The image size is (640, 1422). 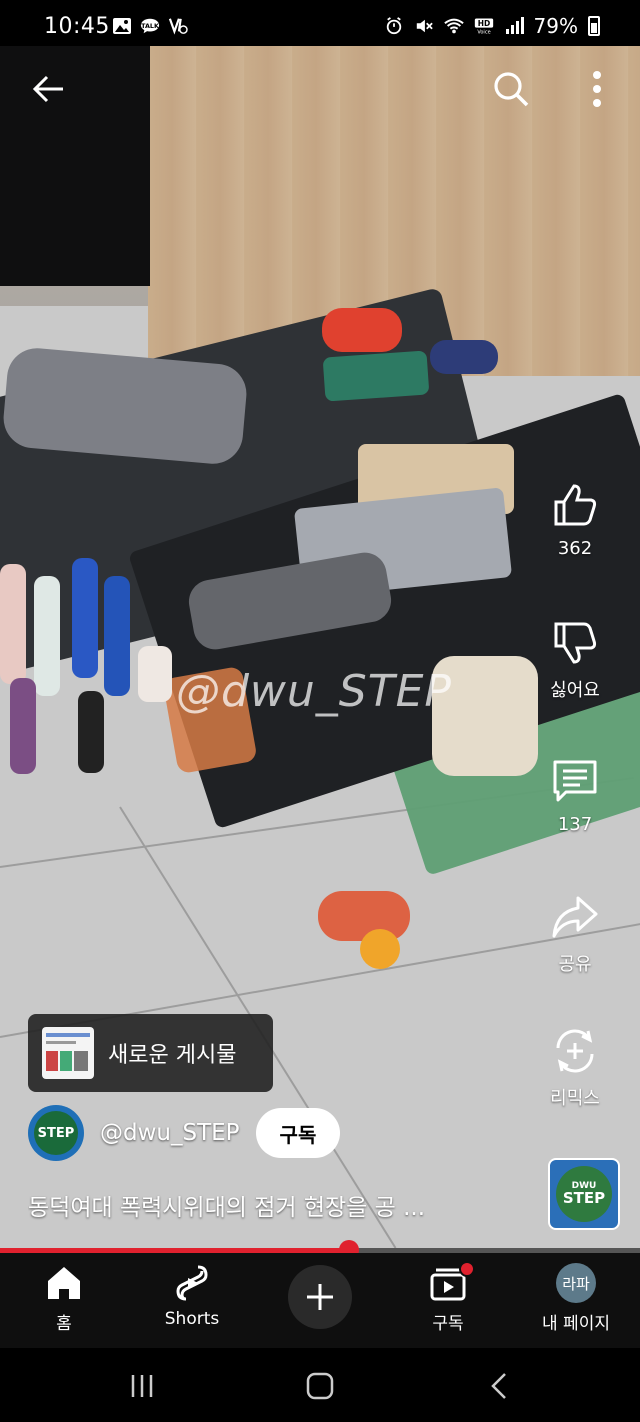 I want to click on orange, so click(x=380, y=949).